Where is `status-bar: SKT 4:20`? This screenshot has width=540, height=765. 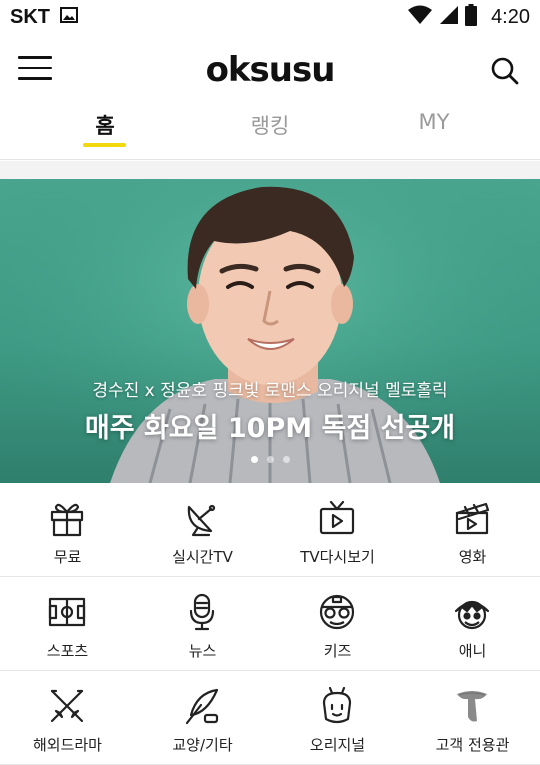 status-bar: SKT 4:20 is located at coordinates (270, 17).